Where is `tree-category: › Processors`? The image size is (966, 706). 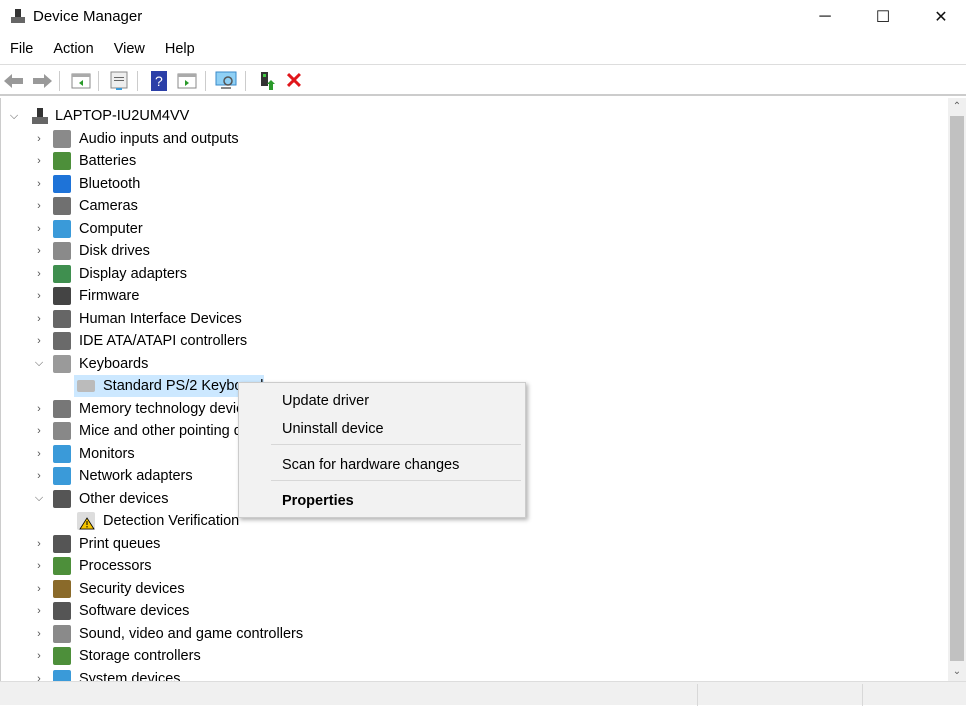 tree-category: › Processors is located at coordinates (474, 566).